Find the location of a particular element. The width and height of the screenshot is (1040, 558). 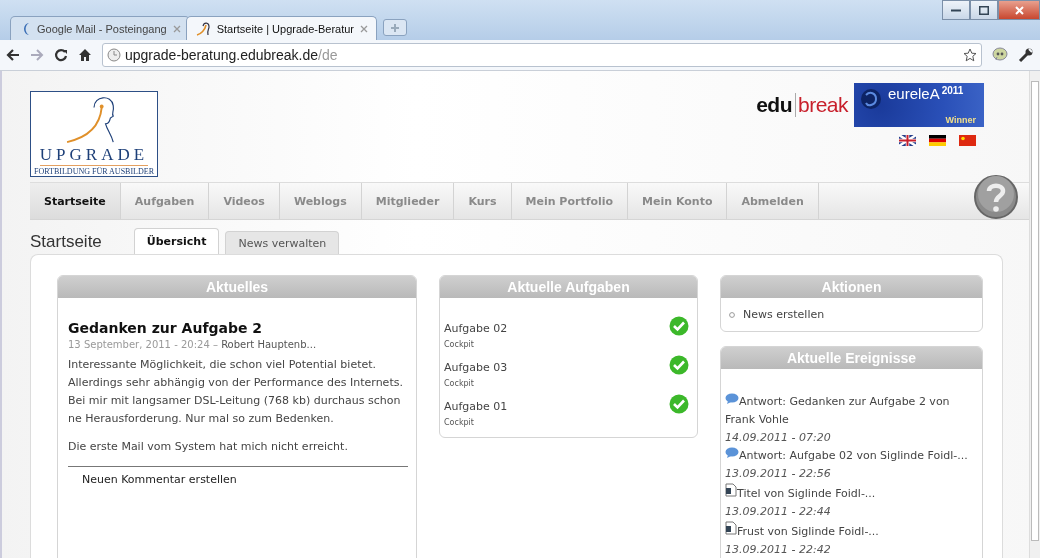

brand-logo-text: edu is located at coordinates (776, 105).